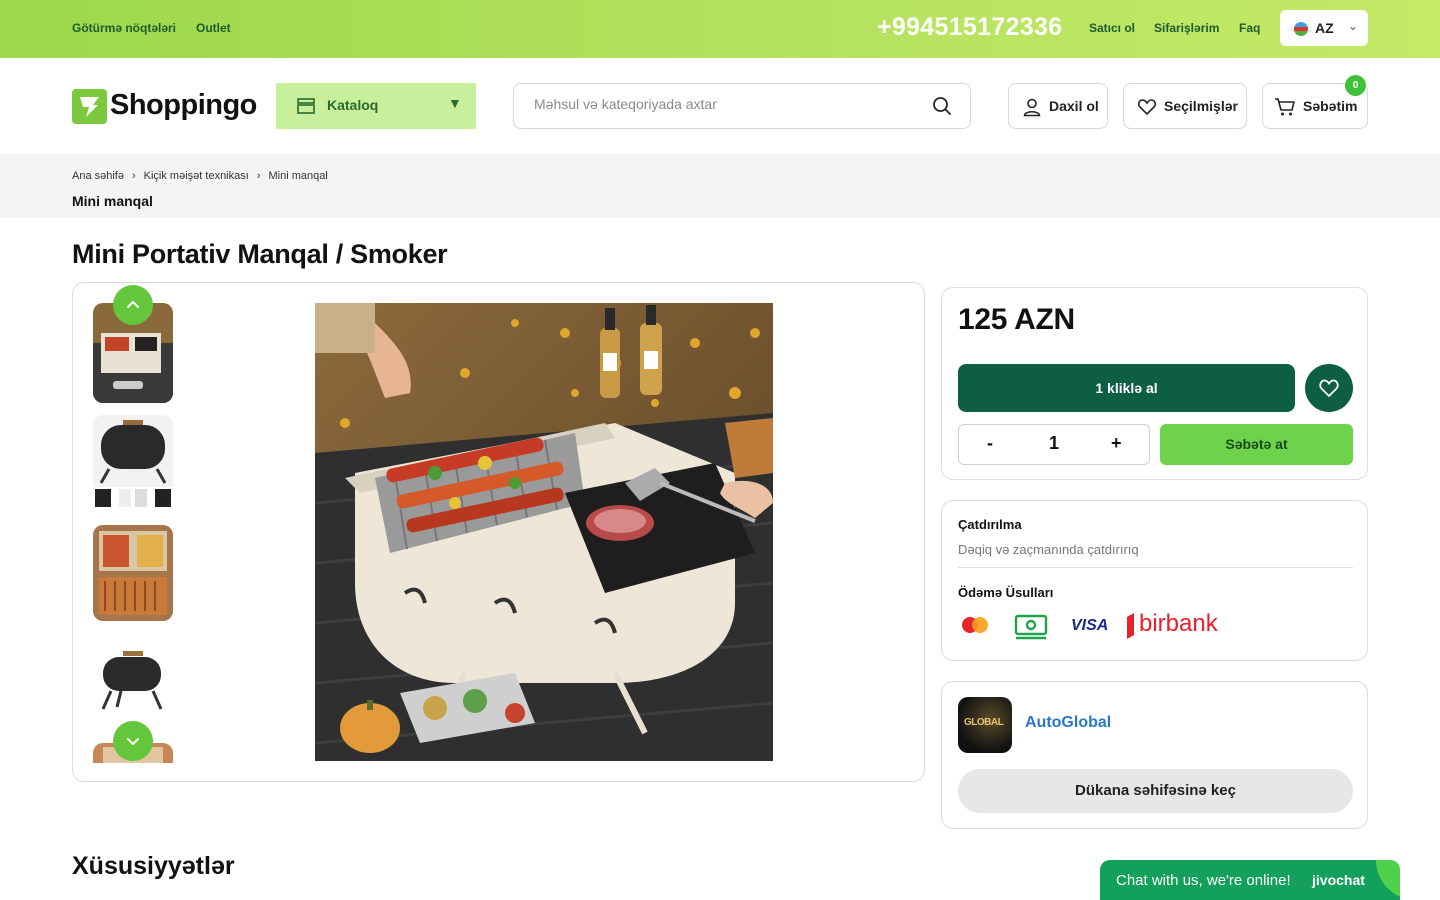  What do you see at coordinates (183, 105) in the screenshot?
I see `logo-text: Shoppingo` at bounding box center [183, 105].